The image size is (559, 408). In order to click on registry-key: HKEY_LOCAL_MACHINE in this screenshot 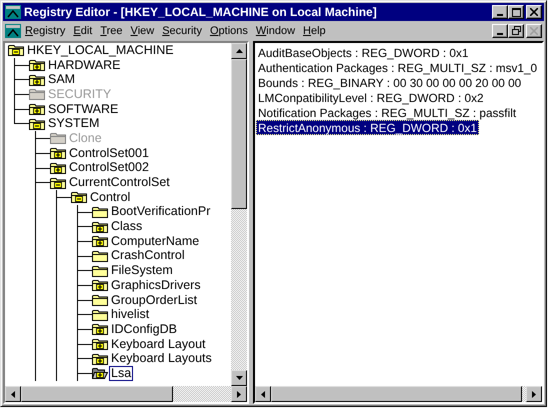, I will do `click(100, 50)`.